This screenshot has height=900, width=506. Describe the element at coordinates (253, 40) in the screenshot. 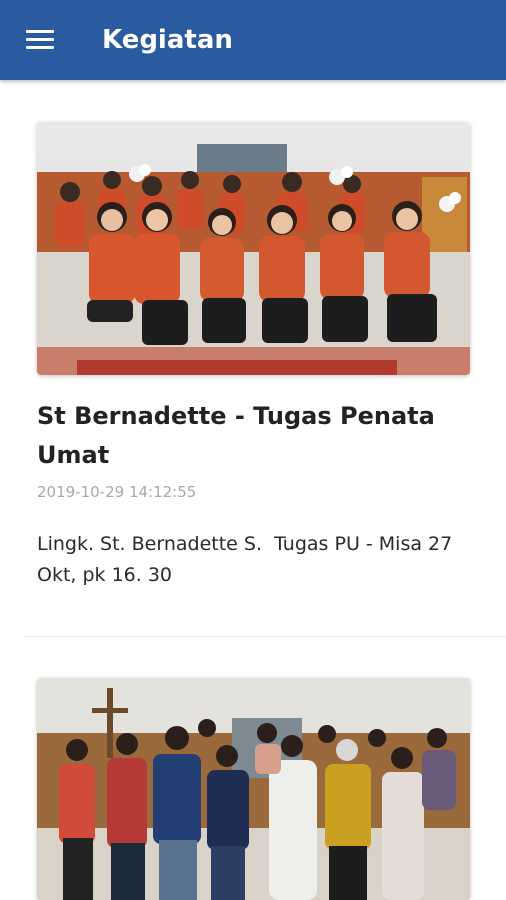

I see `app-bar: Kegiatan` at that location.